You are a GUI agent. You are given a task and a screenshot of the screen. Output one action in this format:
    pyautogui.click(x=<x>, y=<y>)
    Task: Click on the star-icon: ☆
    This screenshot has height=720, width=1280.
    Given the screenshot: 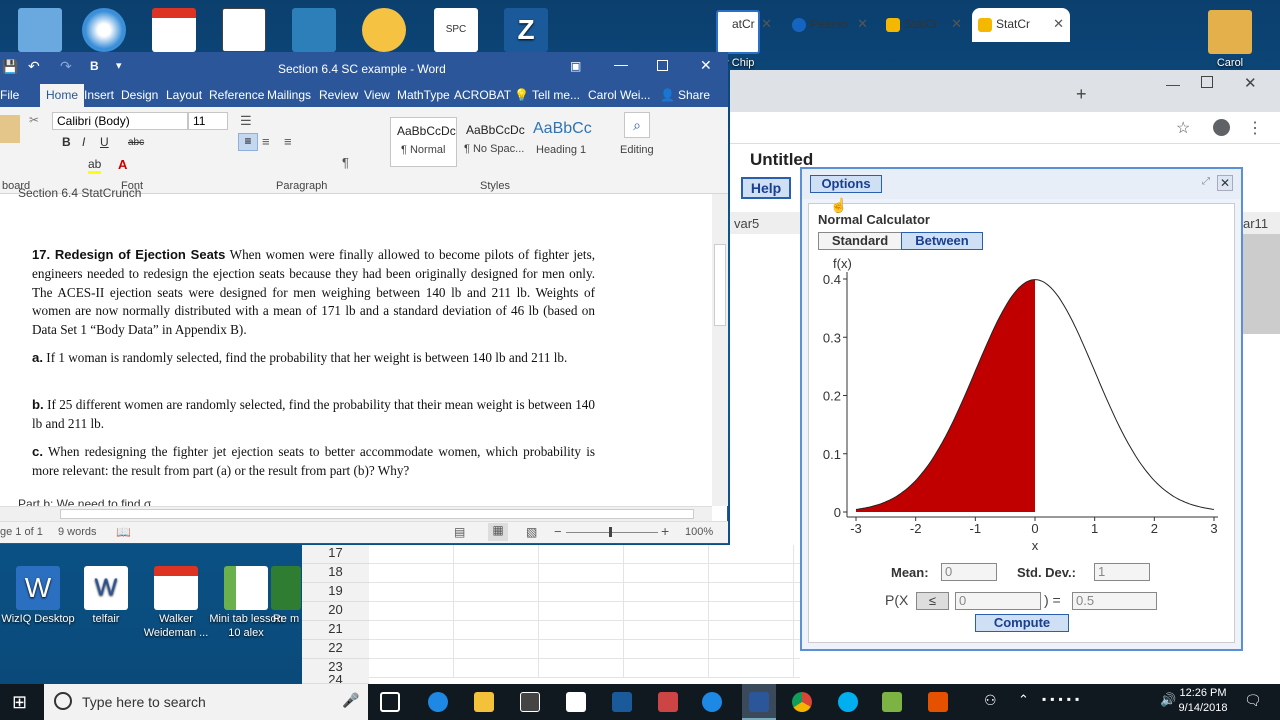 What is the action you would take?
    pyautogui.click(x=1183, y=128)
    